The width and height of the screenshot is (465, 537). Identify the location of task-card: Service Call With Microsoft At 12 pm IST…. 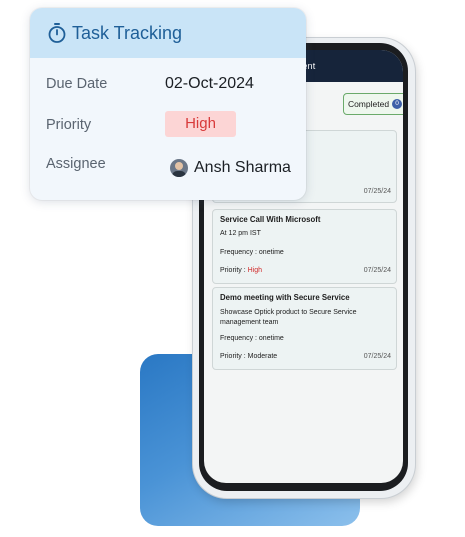
(304, 246).